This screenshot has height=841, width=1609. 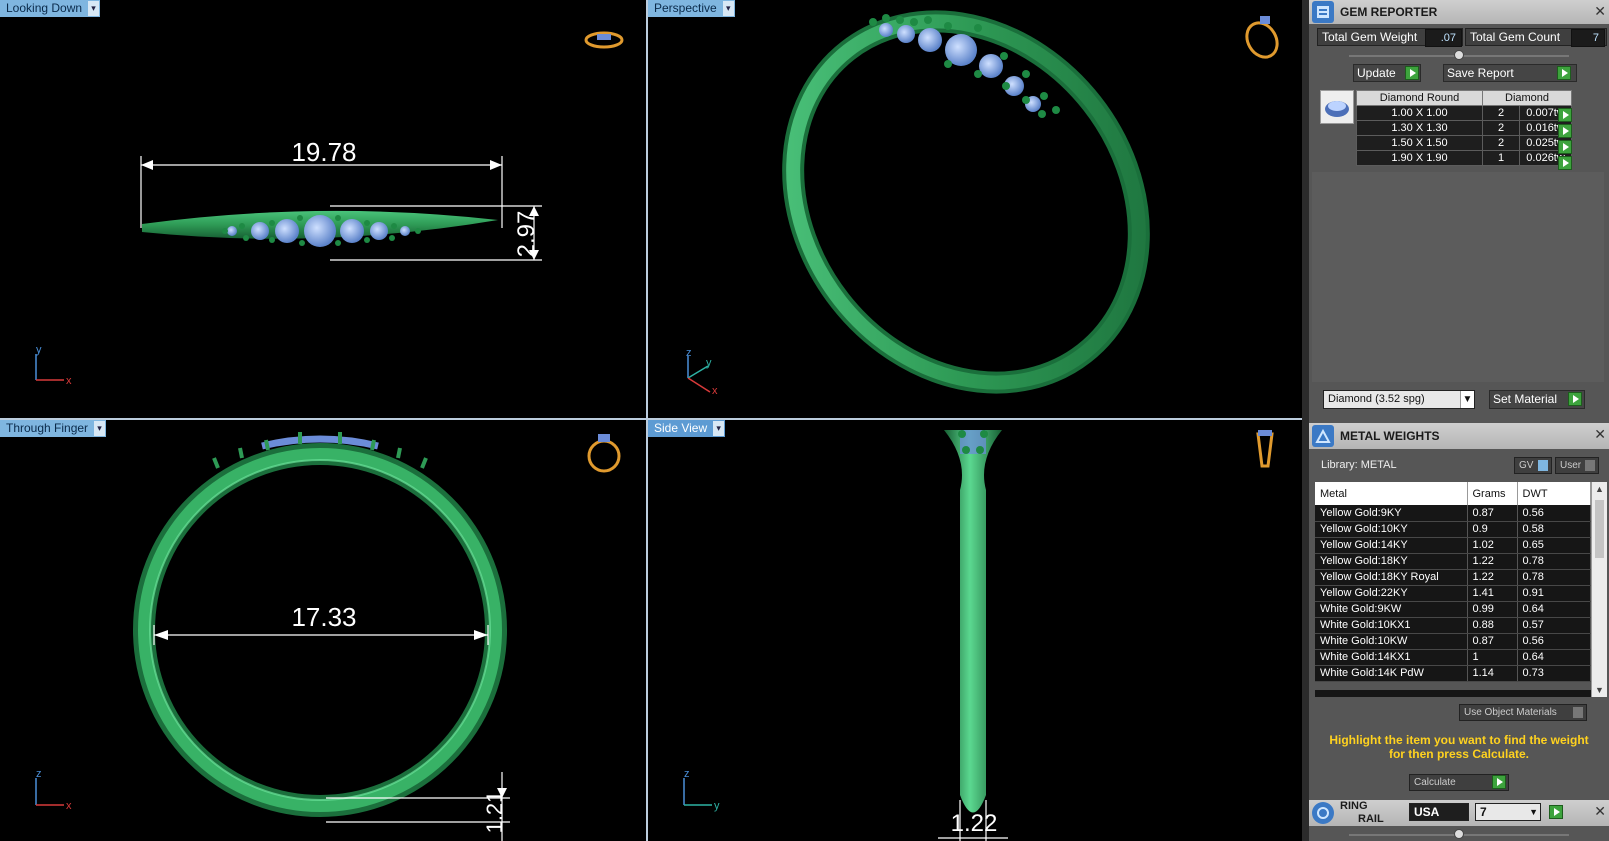 What do you see at coordinates (604, 40) in the screenshot?
I see `nav-cube-icon-top-left` at bounding box center [604, 40].